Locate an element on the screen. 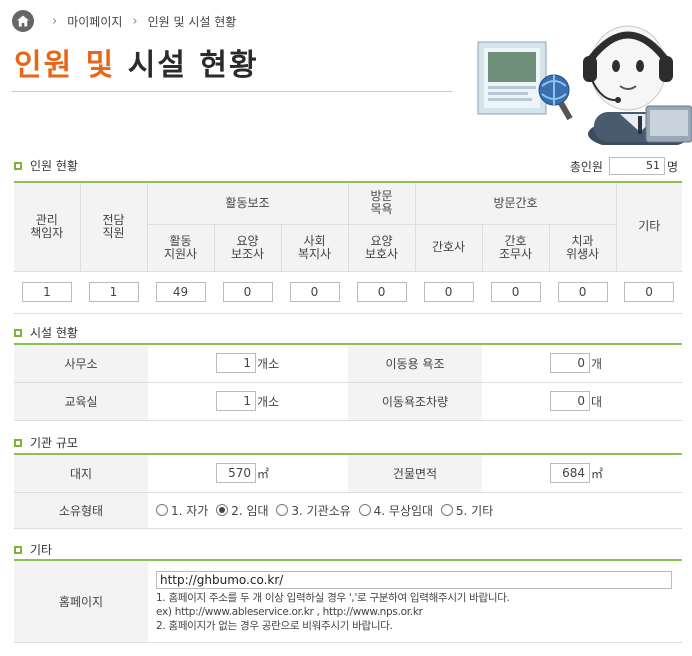  care-helper-input: 0 is located at coordinates (381, 292).